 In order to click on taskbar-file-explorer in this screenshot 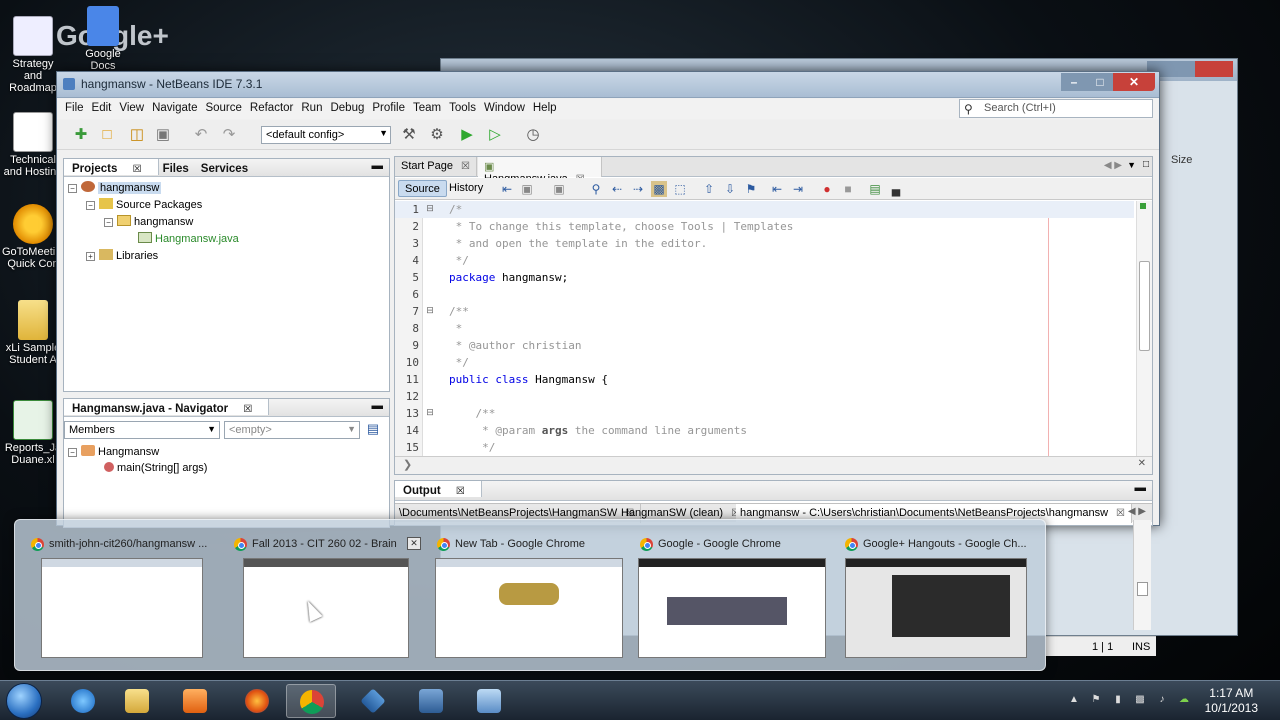, I will do `click(137, 701)`.